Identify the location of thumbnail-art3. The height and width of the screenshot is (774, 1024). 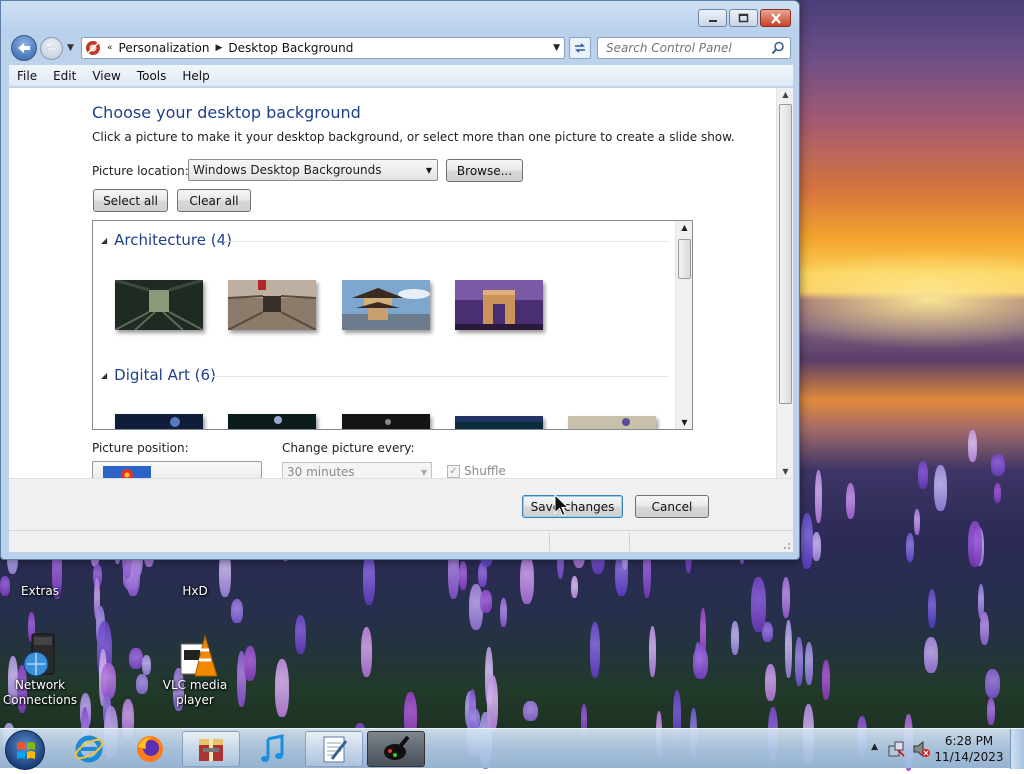
(386, 421).